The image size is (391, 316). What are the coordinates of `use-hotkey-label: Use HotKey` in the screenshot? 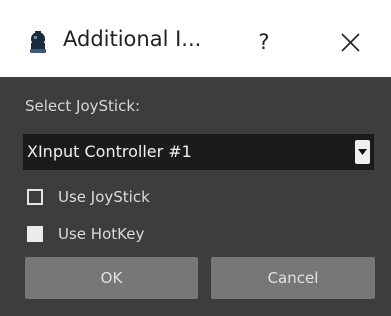 It's located at (101, 234).